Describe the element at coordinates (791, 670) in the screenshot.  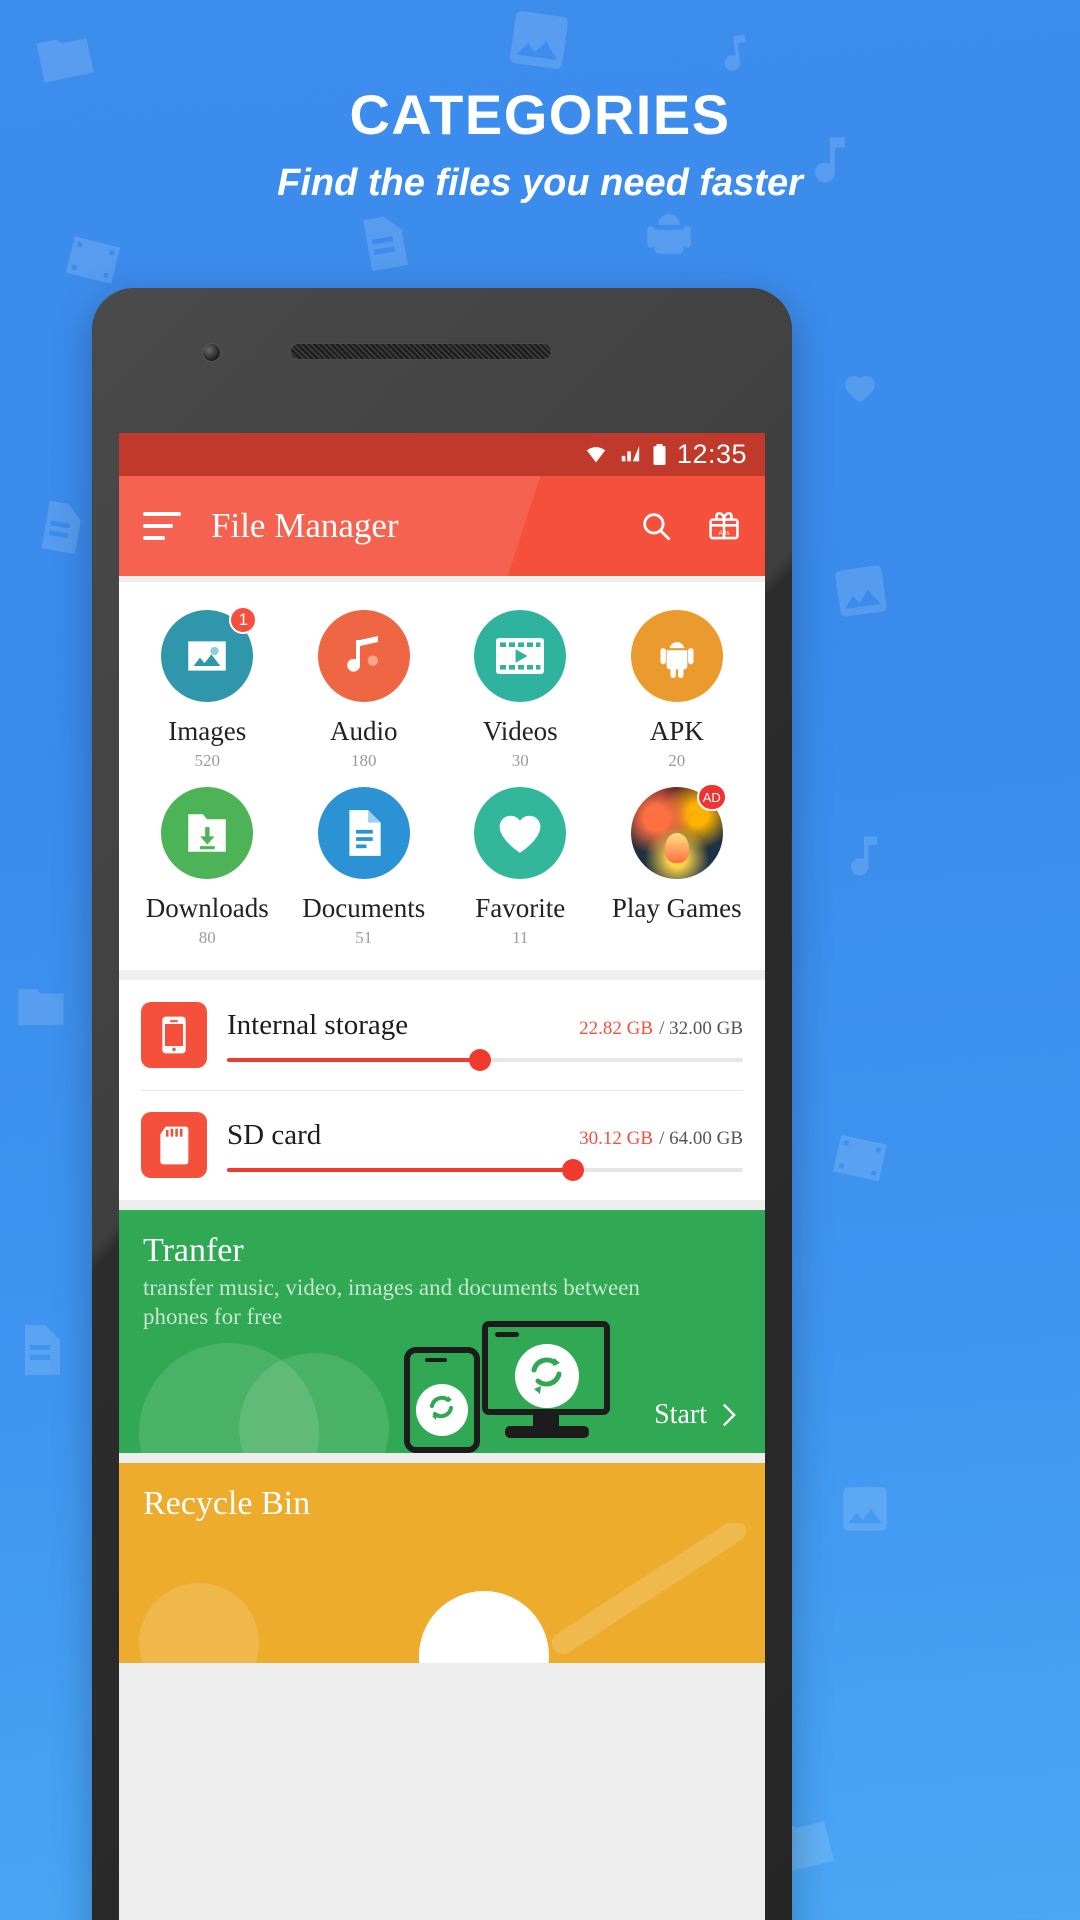
I see `power-button` at that location.